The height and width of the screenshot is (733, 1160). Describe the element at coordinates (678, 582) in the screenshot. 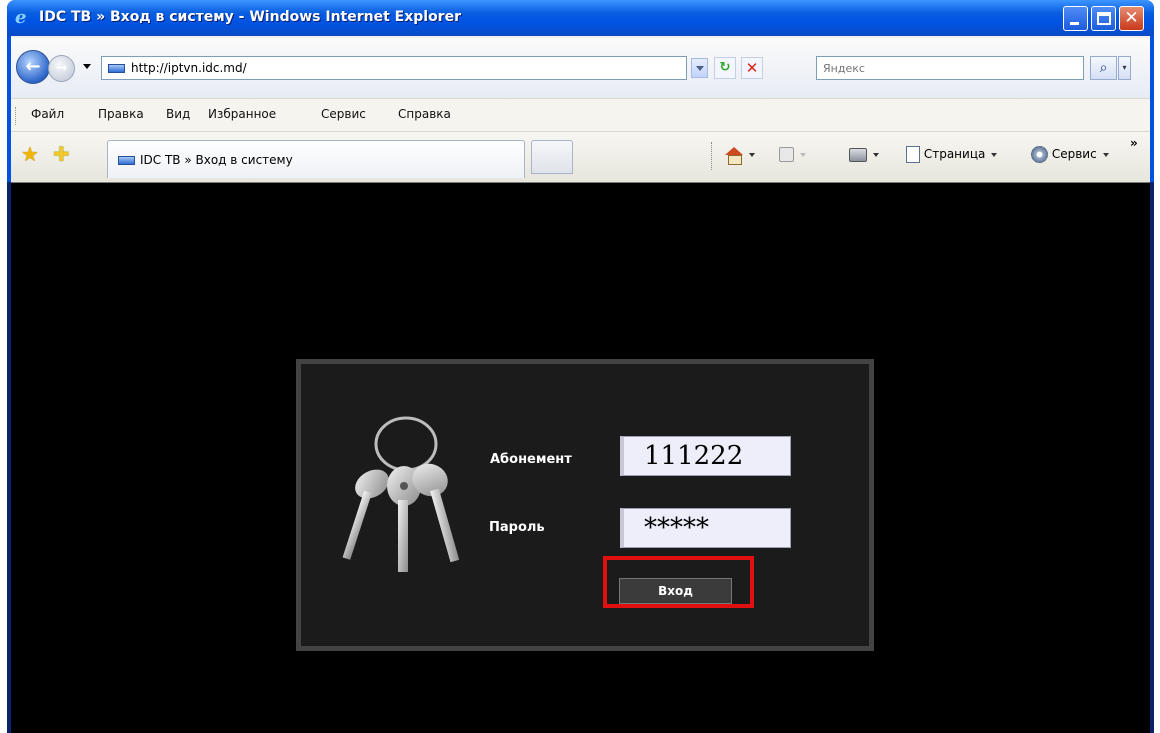

I see `login-button-highlight` at that location.